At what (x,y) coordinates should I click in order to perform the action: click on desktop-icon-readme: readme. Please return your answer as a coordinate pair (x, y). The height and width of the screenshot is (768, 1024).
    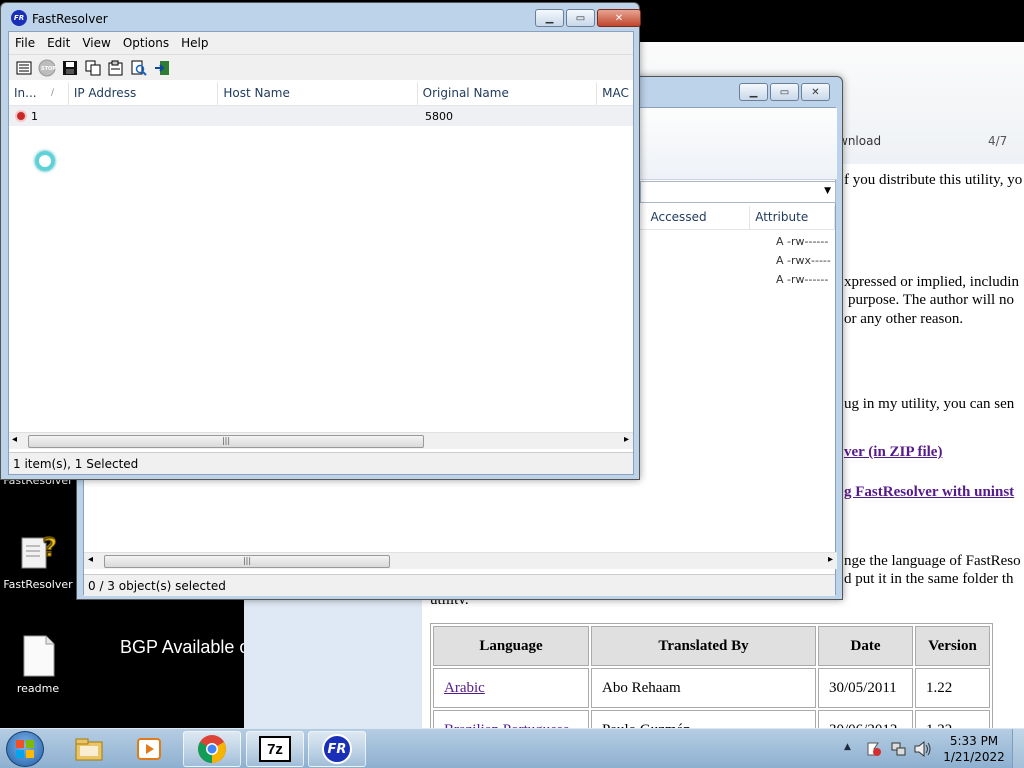
    Looking at the image, I should click on (38, 664).